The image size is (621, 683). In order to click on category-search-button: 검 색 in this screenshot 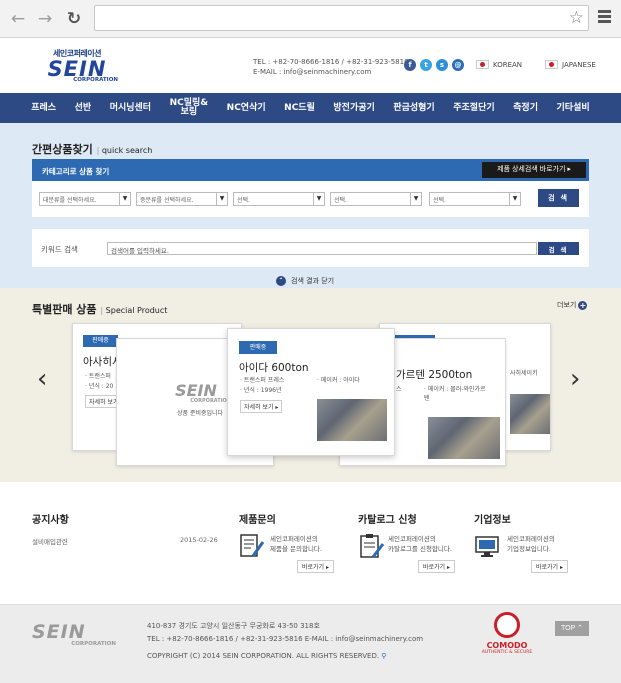, I will do `click(558, 198)`.